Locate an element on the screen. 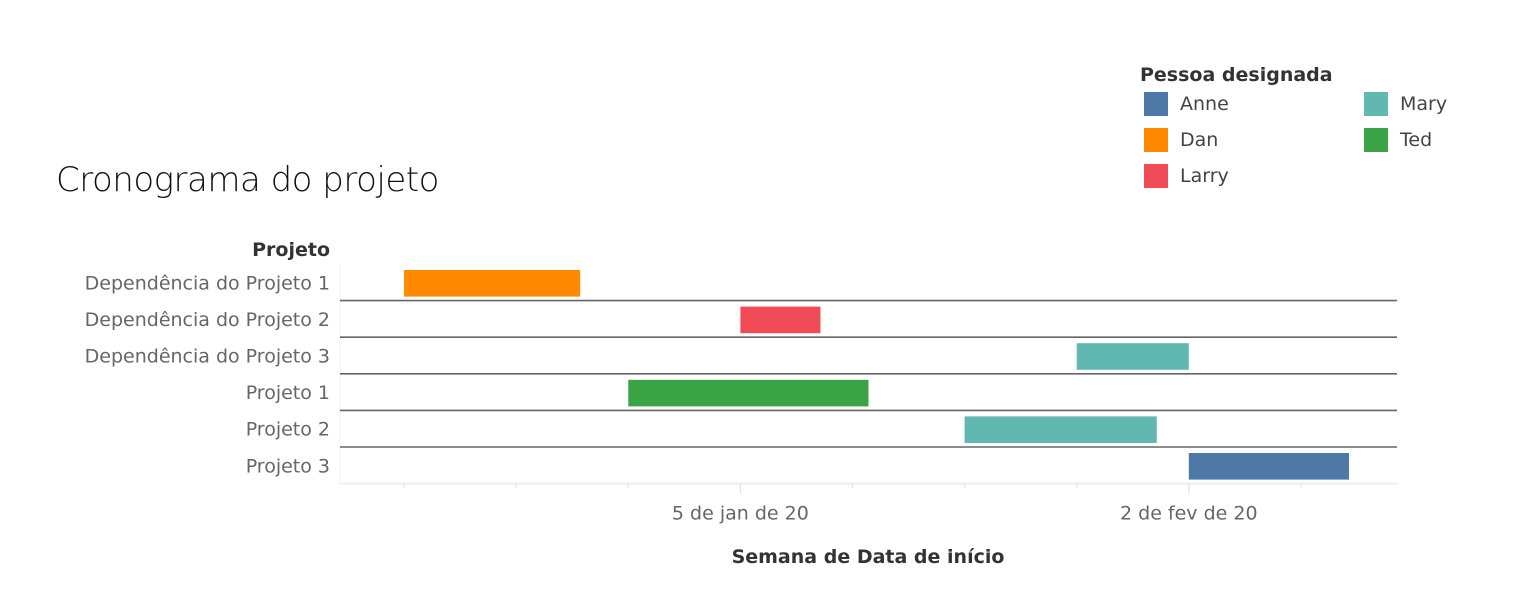  x-tick-label: 5 de jan de 20 is located at coordinates (740, 514).